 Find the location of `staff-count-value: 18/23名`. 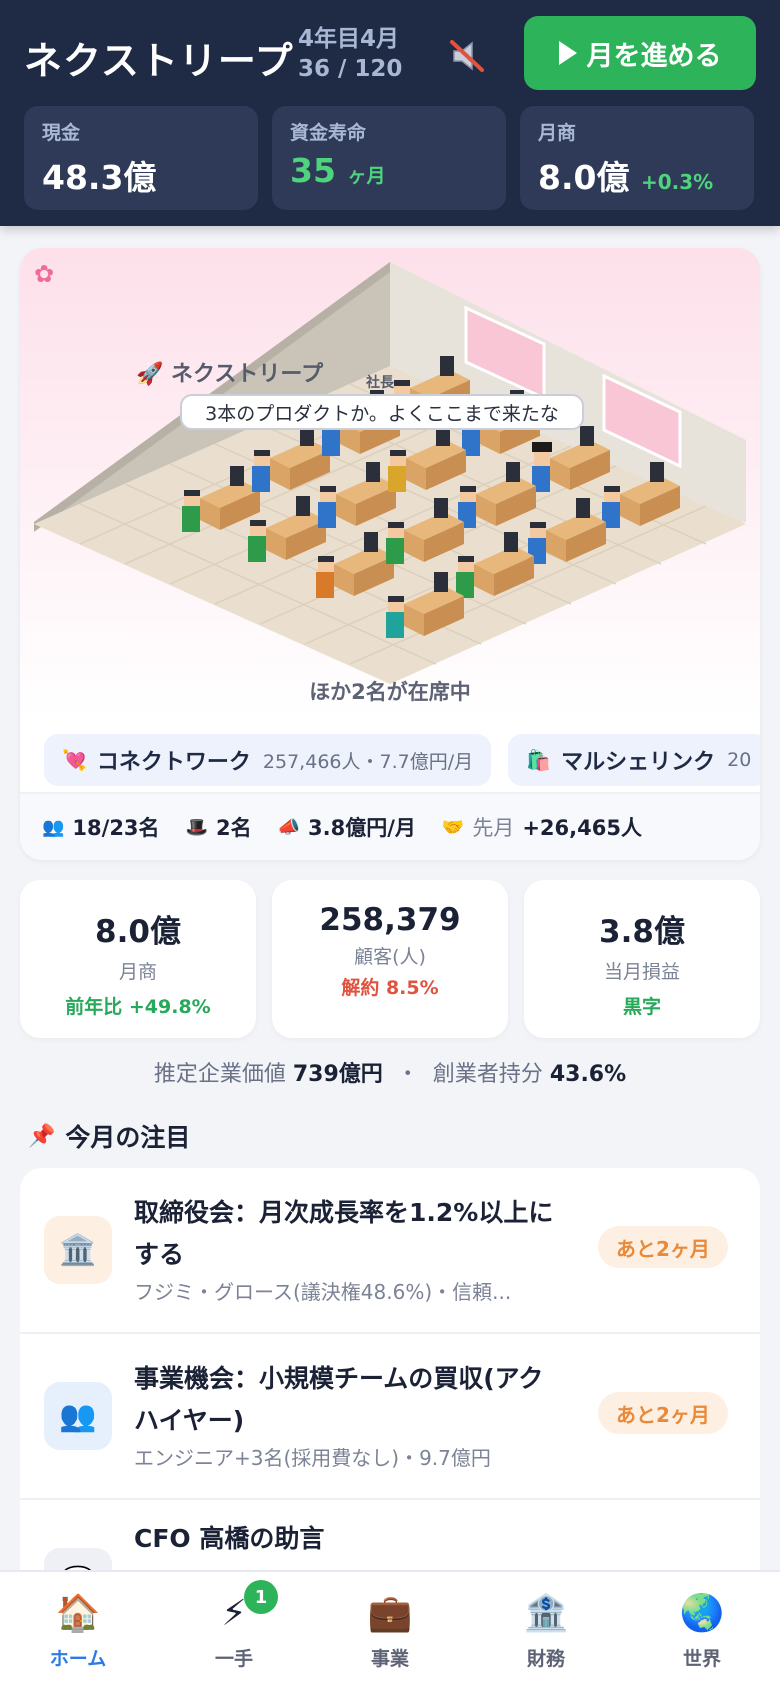

staff-count-value: 18/23名 is located at coordinates (116, 828).